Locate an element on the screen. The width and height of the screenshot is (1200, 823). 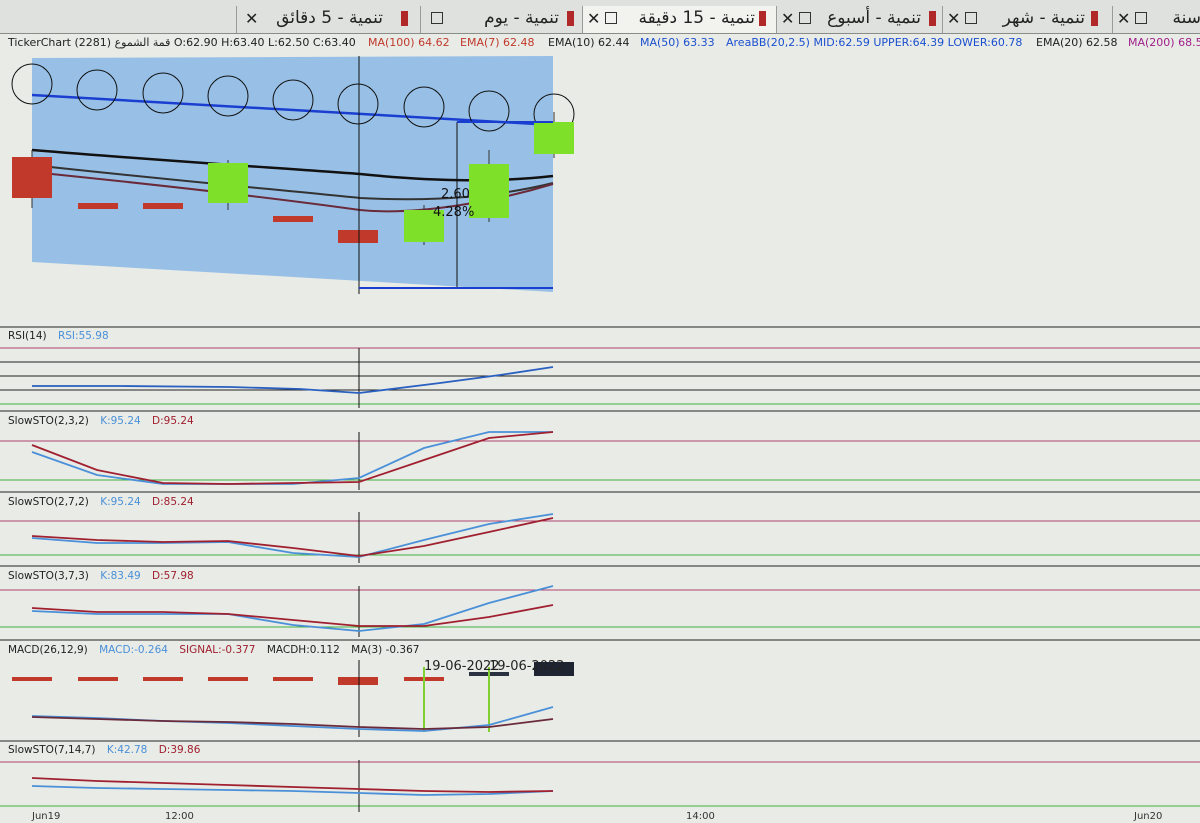
macdh-value: MACDH:0.112 is located at coordinates (303, 650).